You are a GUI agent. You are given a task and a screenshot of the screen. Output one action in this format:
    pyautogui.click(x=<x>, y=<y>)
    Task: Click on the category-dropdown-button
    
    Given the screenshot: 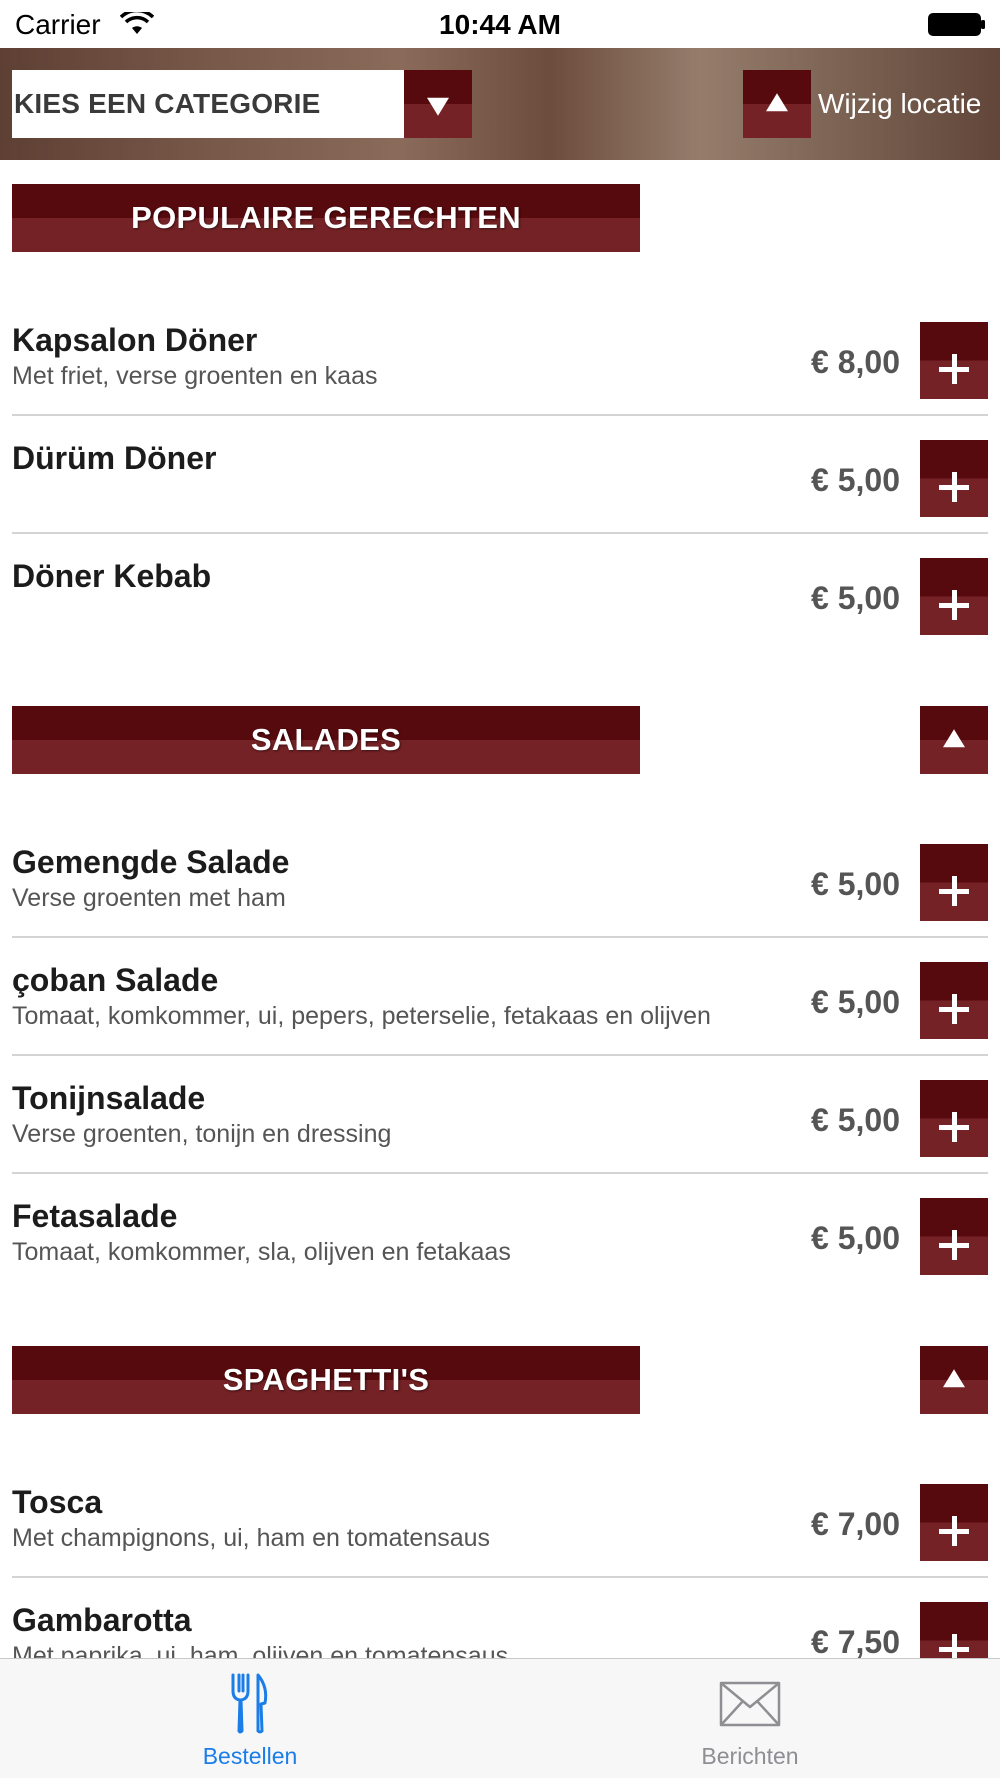 What is the action you would take?
    pyautogui.click(x=438, y=104)
    